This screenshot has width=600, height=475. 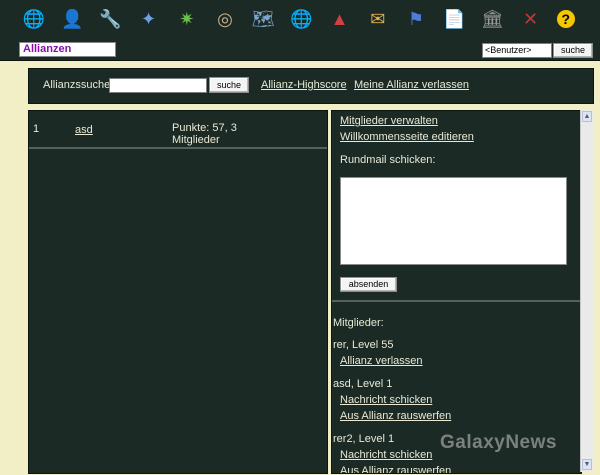 I want to click on edit-welcome-page-link: Willkommensseite editieren, so click(x=407, y=137).